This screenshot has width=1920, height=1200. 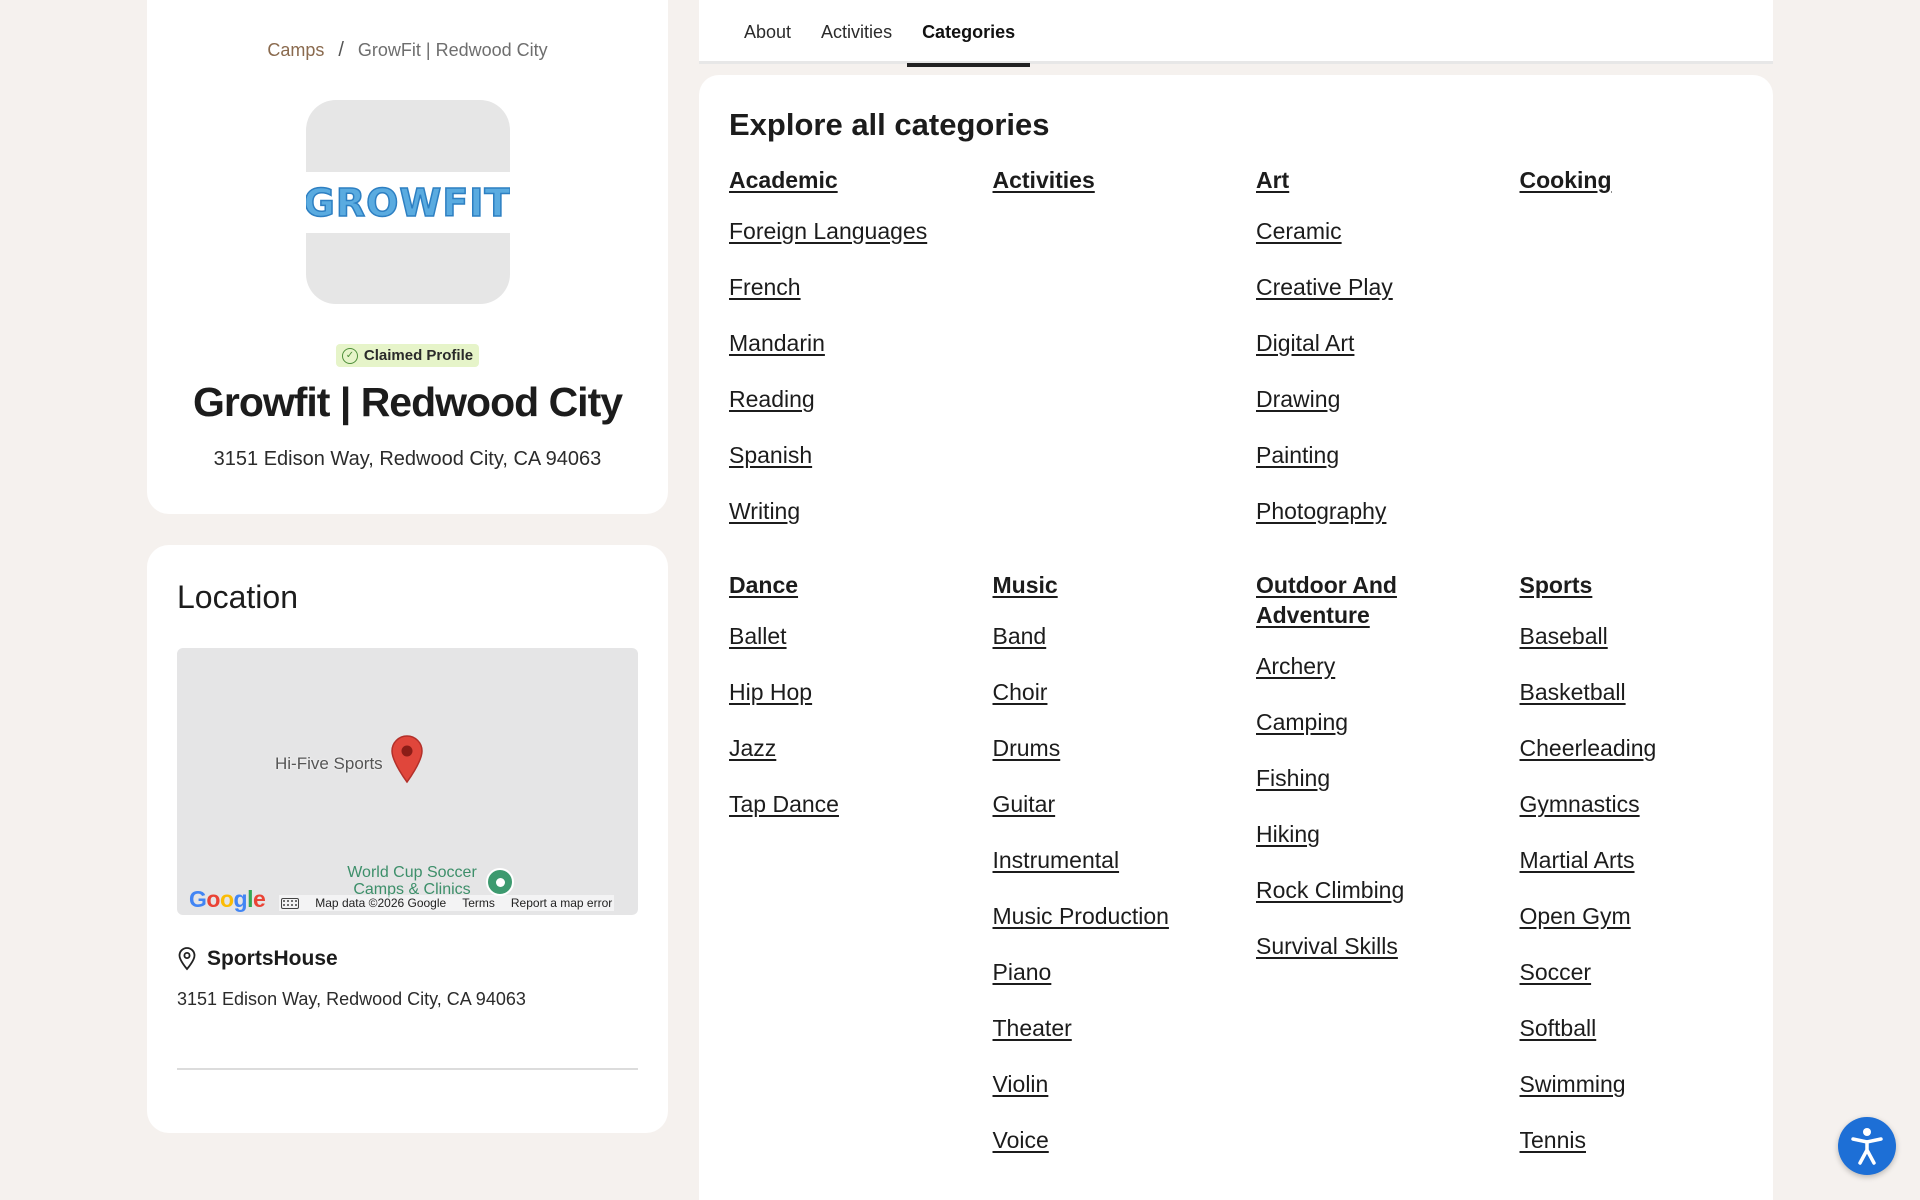 What do you see at coordinates (861, 636) in the screenshot?
I see `category-link-ballet: Ballet` at bounding box center [861, 636].